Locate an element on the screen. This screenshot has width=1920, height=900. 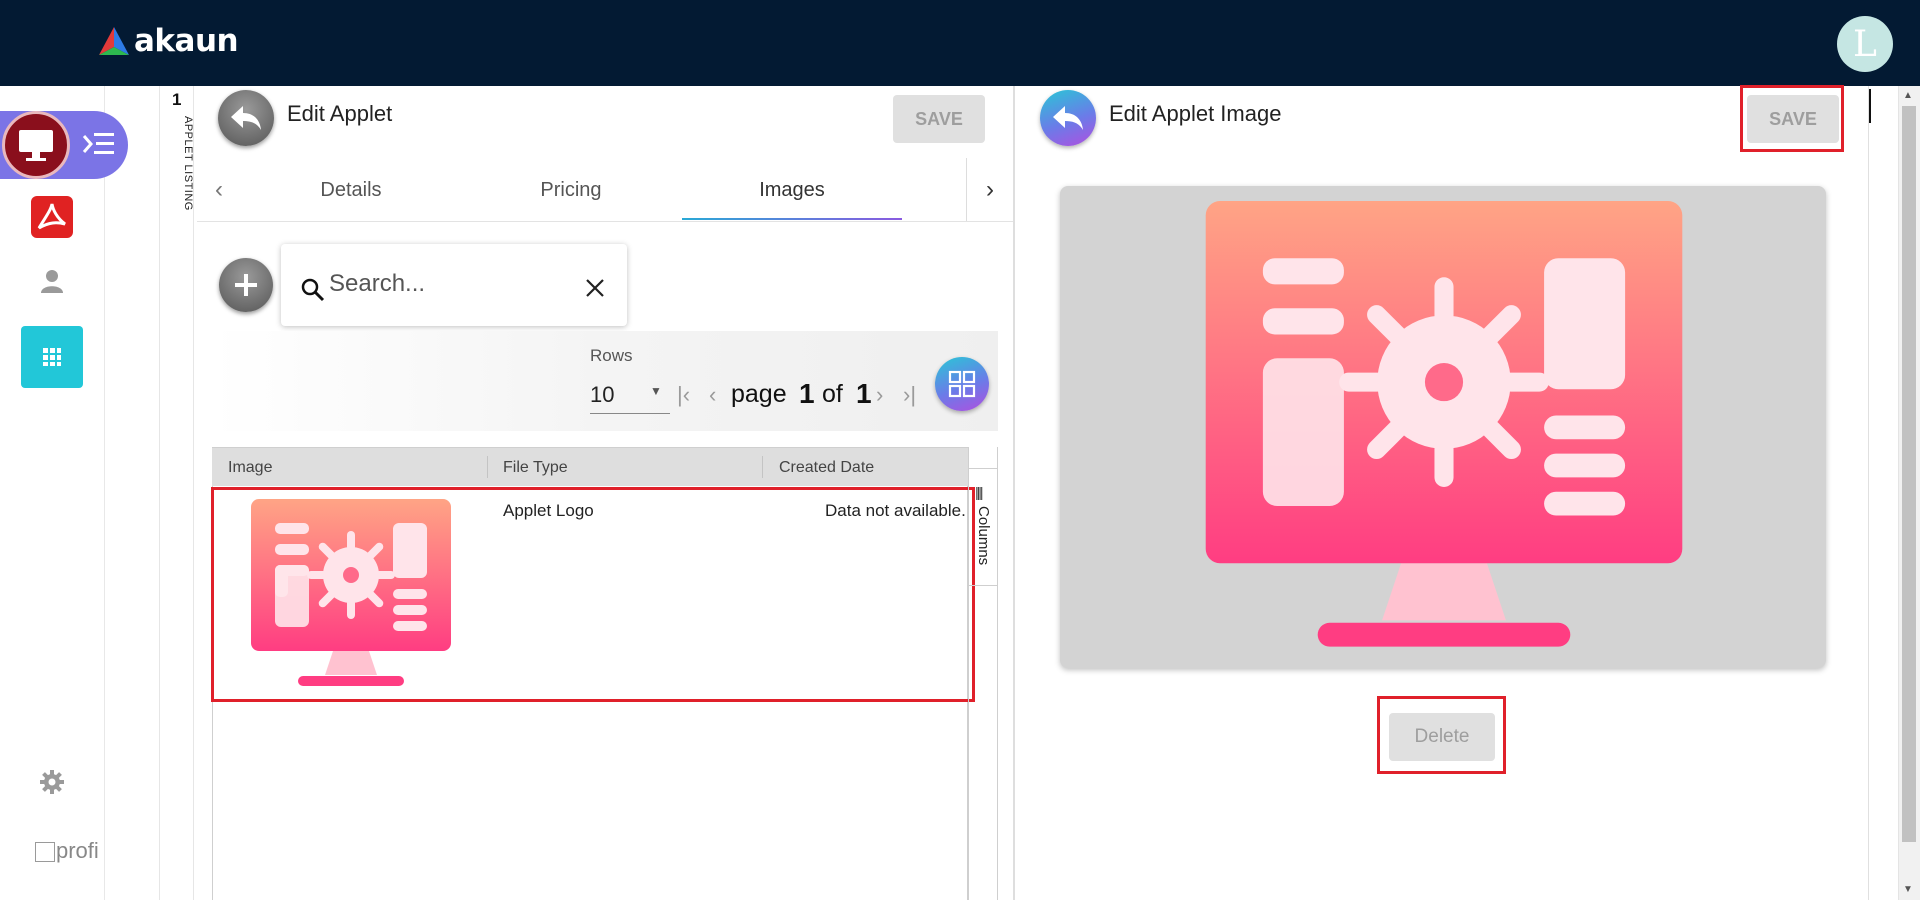
column-header-file-type: File Type is located at coordinates (535, 468).